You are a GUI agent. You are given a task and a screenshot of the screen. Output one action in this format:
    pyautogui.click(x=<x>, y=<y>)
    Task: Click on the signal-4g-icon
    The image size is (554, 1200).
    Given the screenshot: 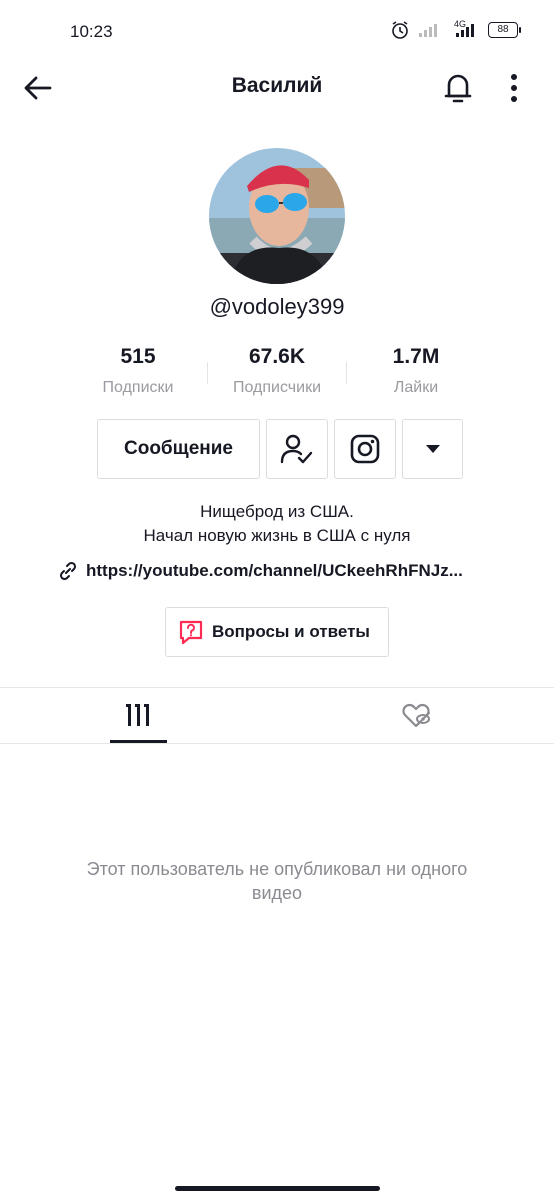 What is the action you would take?
    pyautogui.click(x=465, y=30)
    